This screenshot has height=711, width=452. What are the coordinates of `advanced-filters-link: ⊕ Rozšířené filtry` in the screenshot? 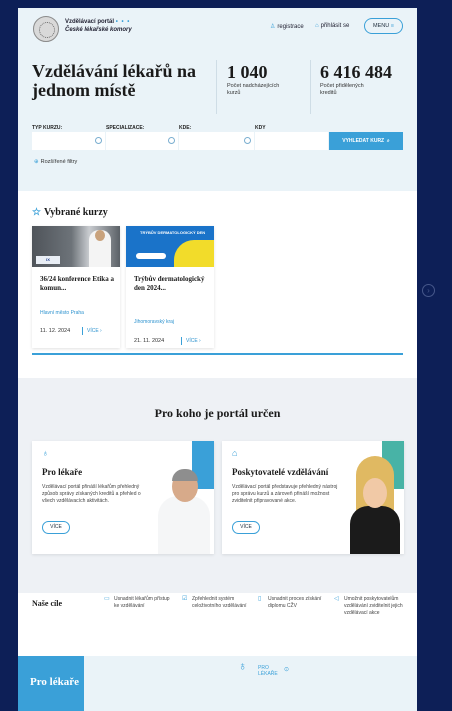 It's located at (55, 162).